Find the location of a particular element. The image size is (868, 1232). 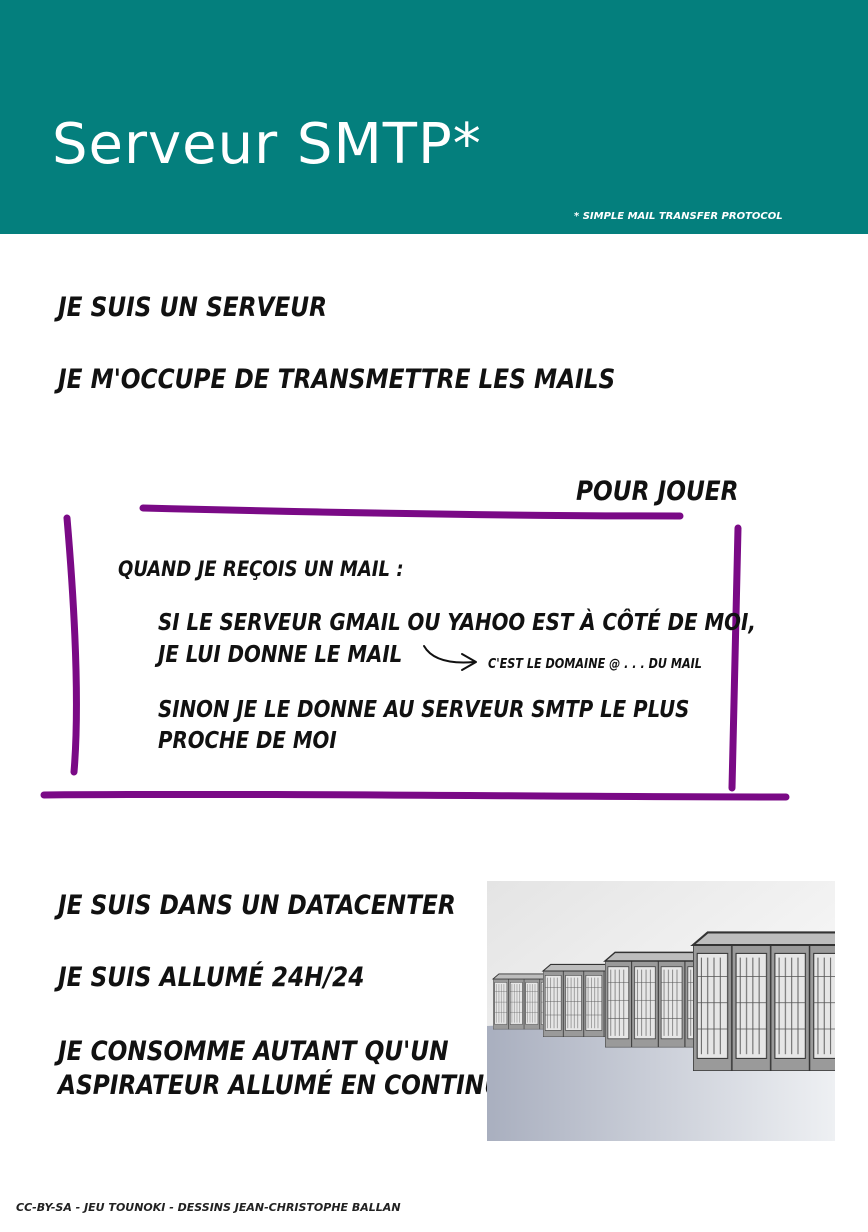

datacenter-illustration is located at coordinates (661, 1011).